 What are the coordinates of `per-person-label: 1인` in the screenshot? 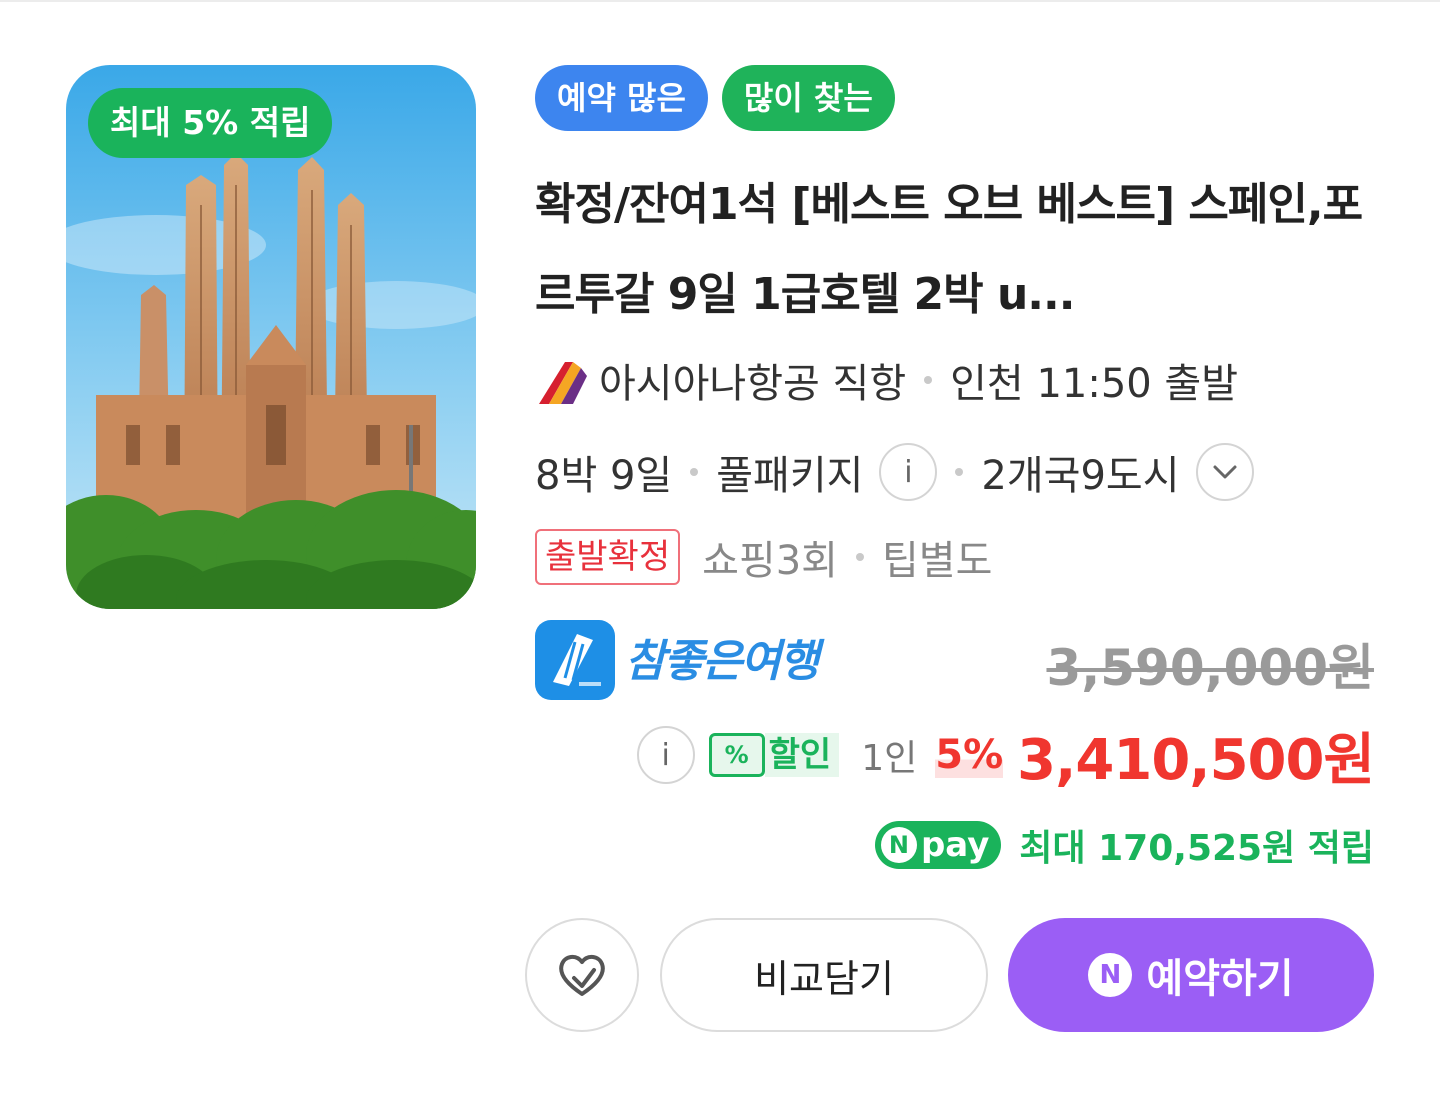 It's located at (889, 758).